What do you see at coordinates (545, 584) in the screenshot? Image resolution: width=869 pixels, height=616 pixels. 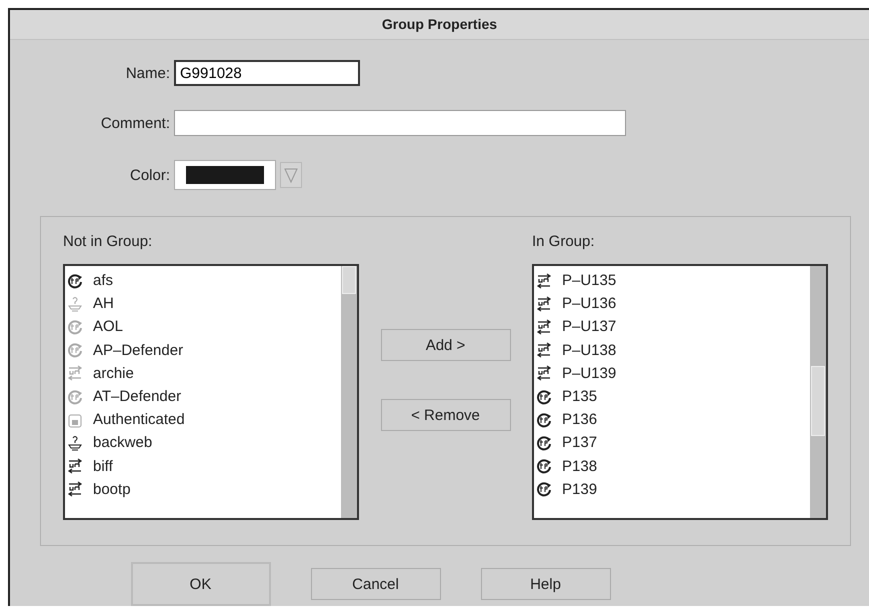 I see `help-button: Help` at bounding box center [545, 584].